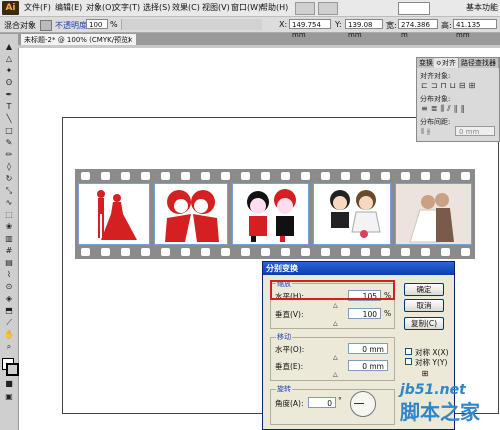 The image size is (500, 430). What do you see at coordinates (37, 7) in the screenshot?
I see `menu-file: 文件(F)` at bounding box center [37, 7].